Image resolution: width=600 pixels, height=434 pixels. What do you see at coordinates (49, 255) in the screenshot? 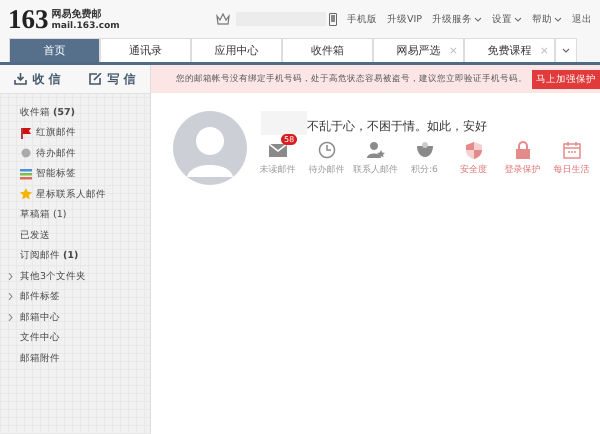
I see `folder-label: 订阅邮件 (1)` at bounding box center [49, 255].